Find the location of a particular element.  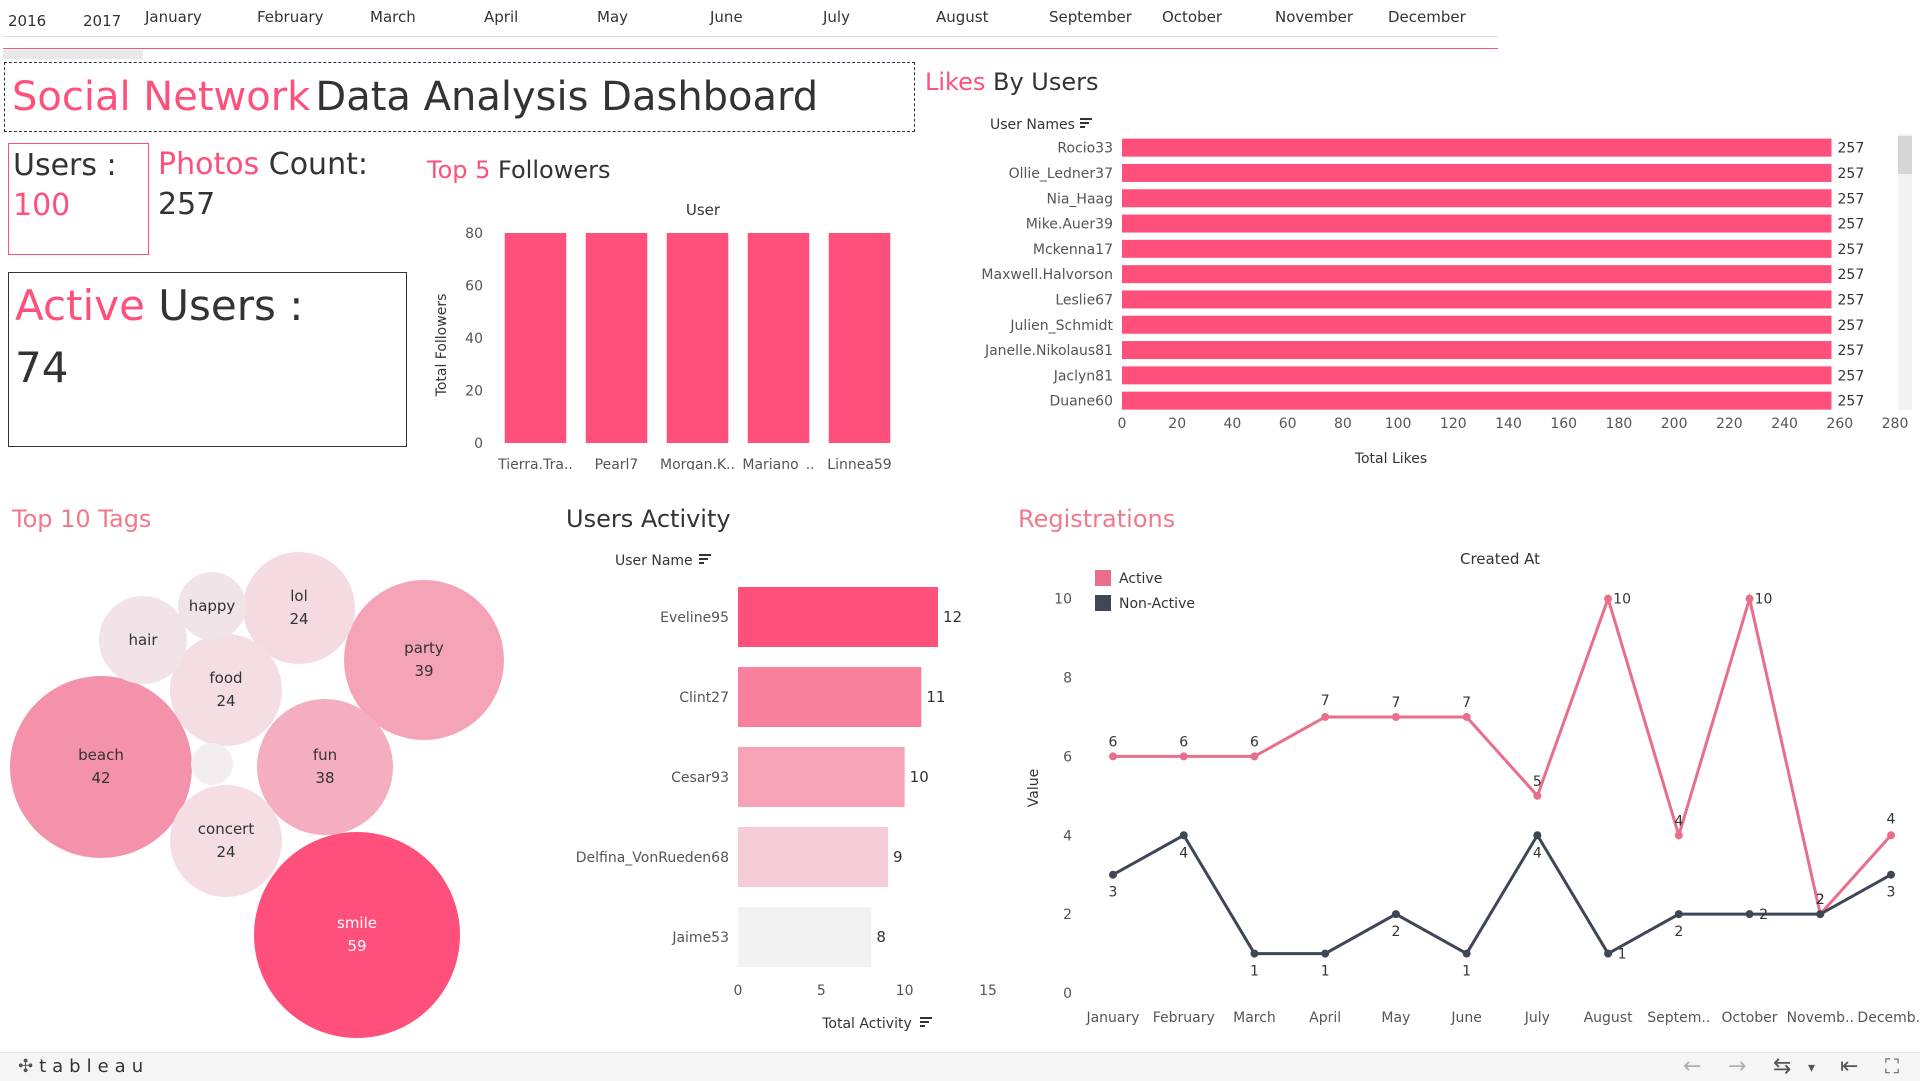

activity-xlabel-sort-icon is located at coordinates (926, 1022).